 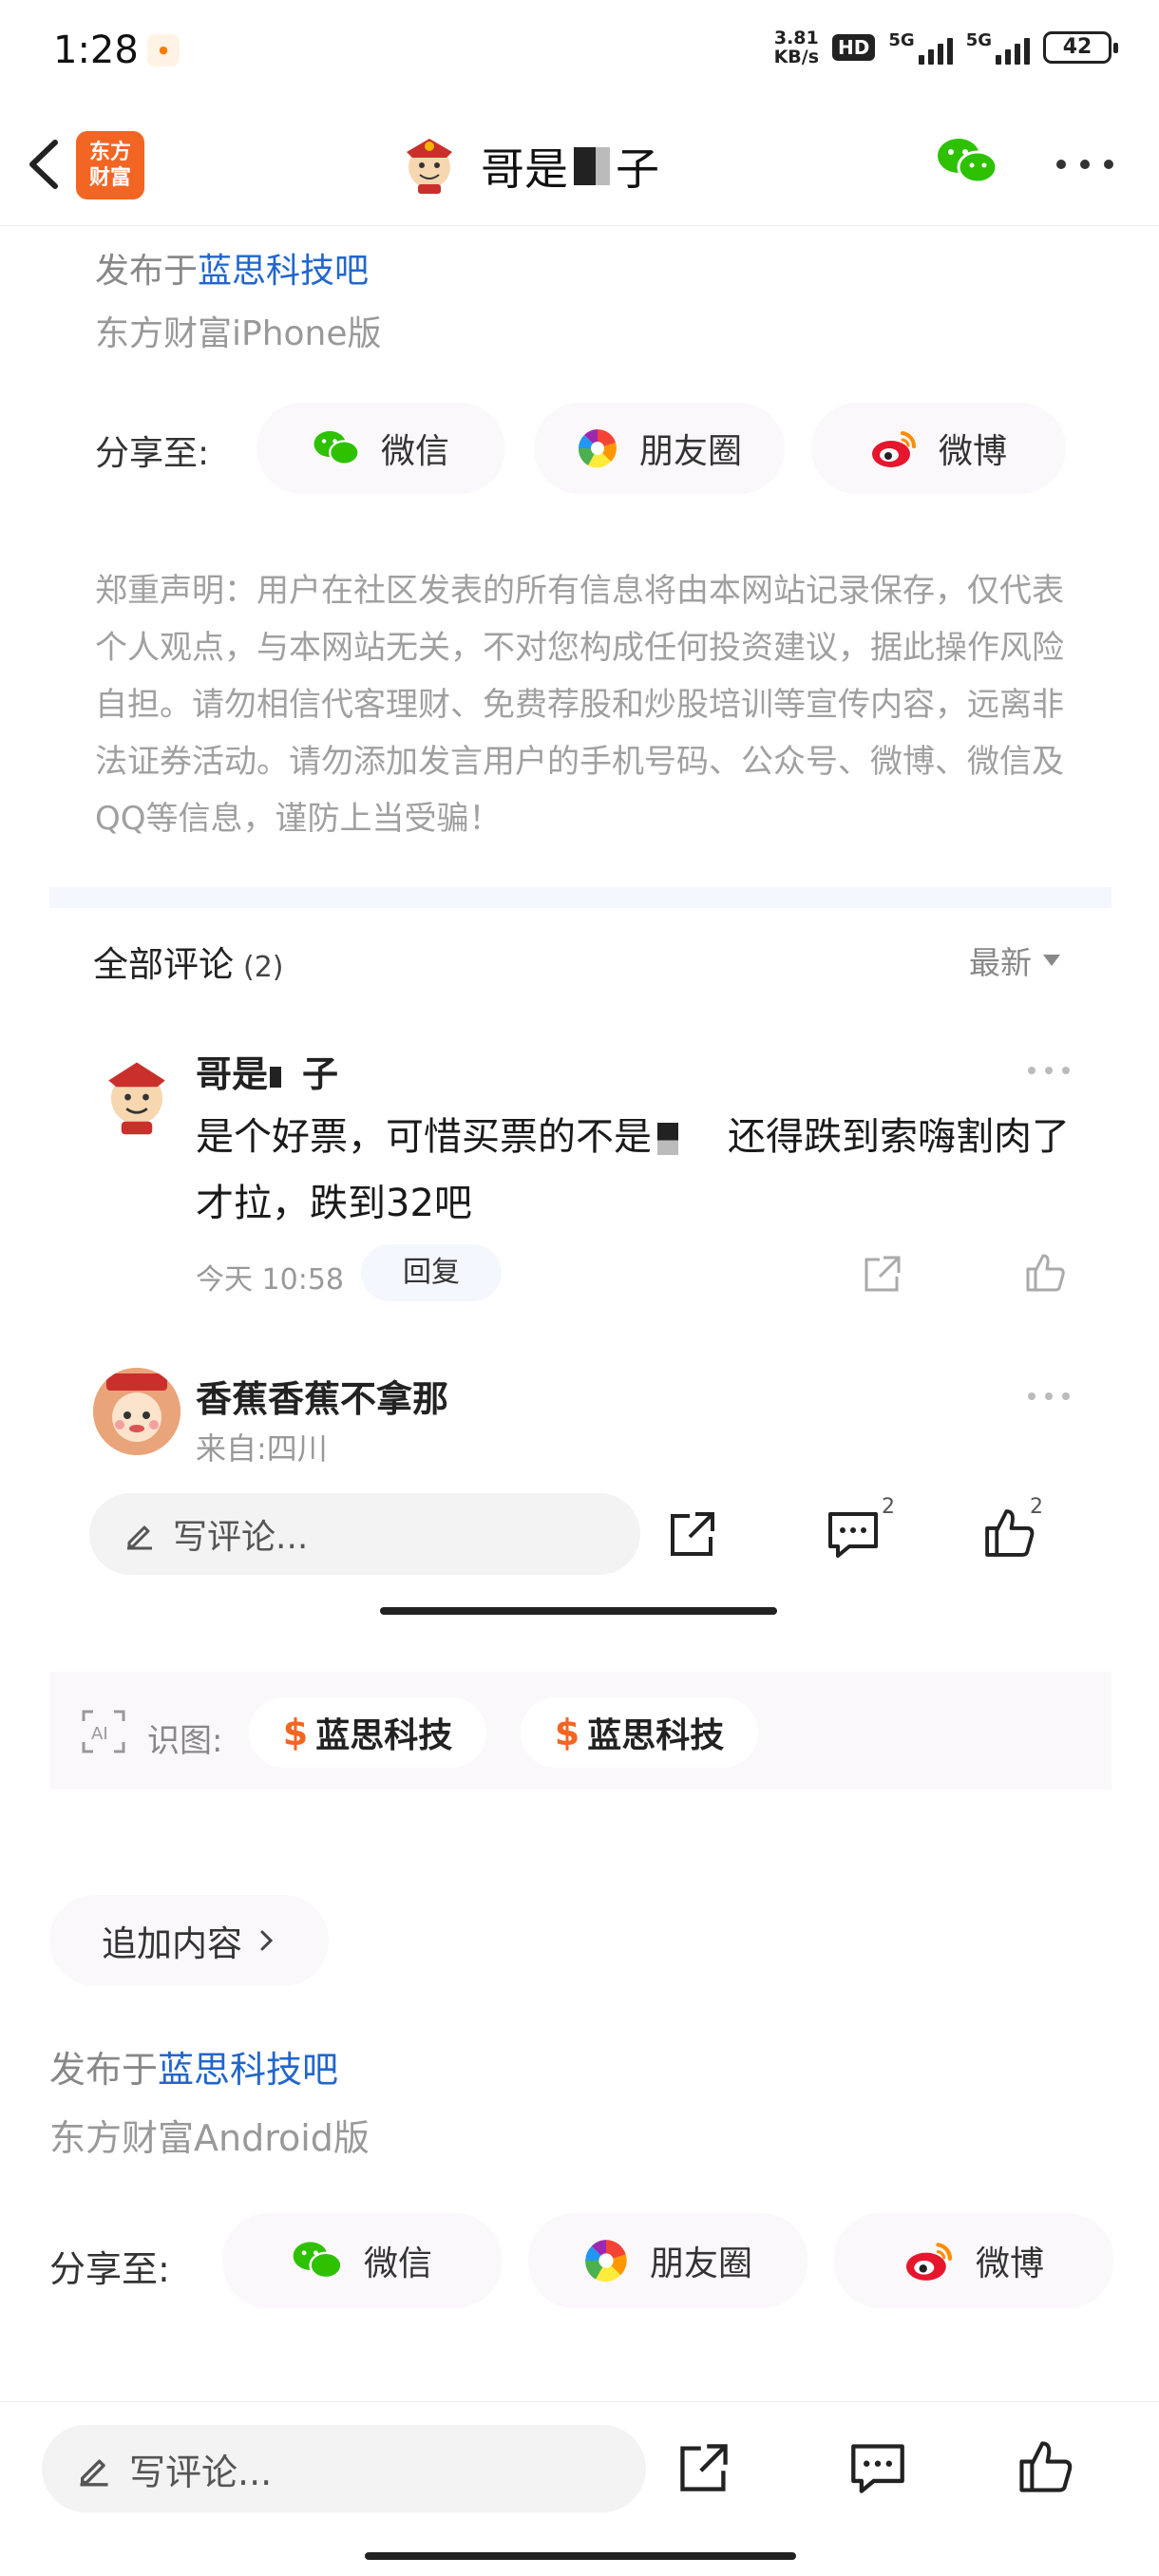 I want to click on author-avatar, so click(x=429, y=163).